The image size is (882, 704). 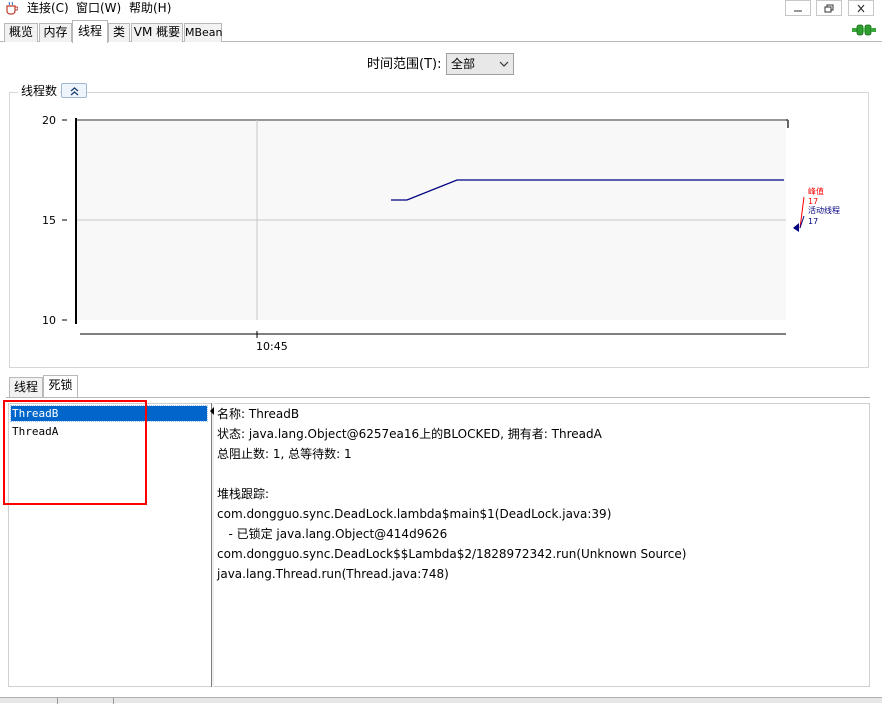 What do you see at coordinates (60, 386) in the screenshot?
I see `subtab-deadlock: 死锁` at bounding box center [60, 386].